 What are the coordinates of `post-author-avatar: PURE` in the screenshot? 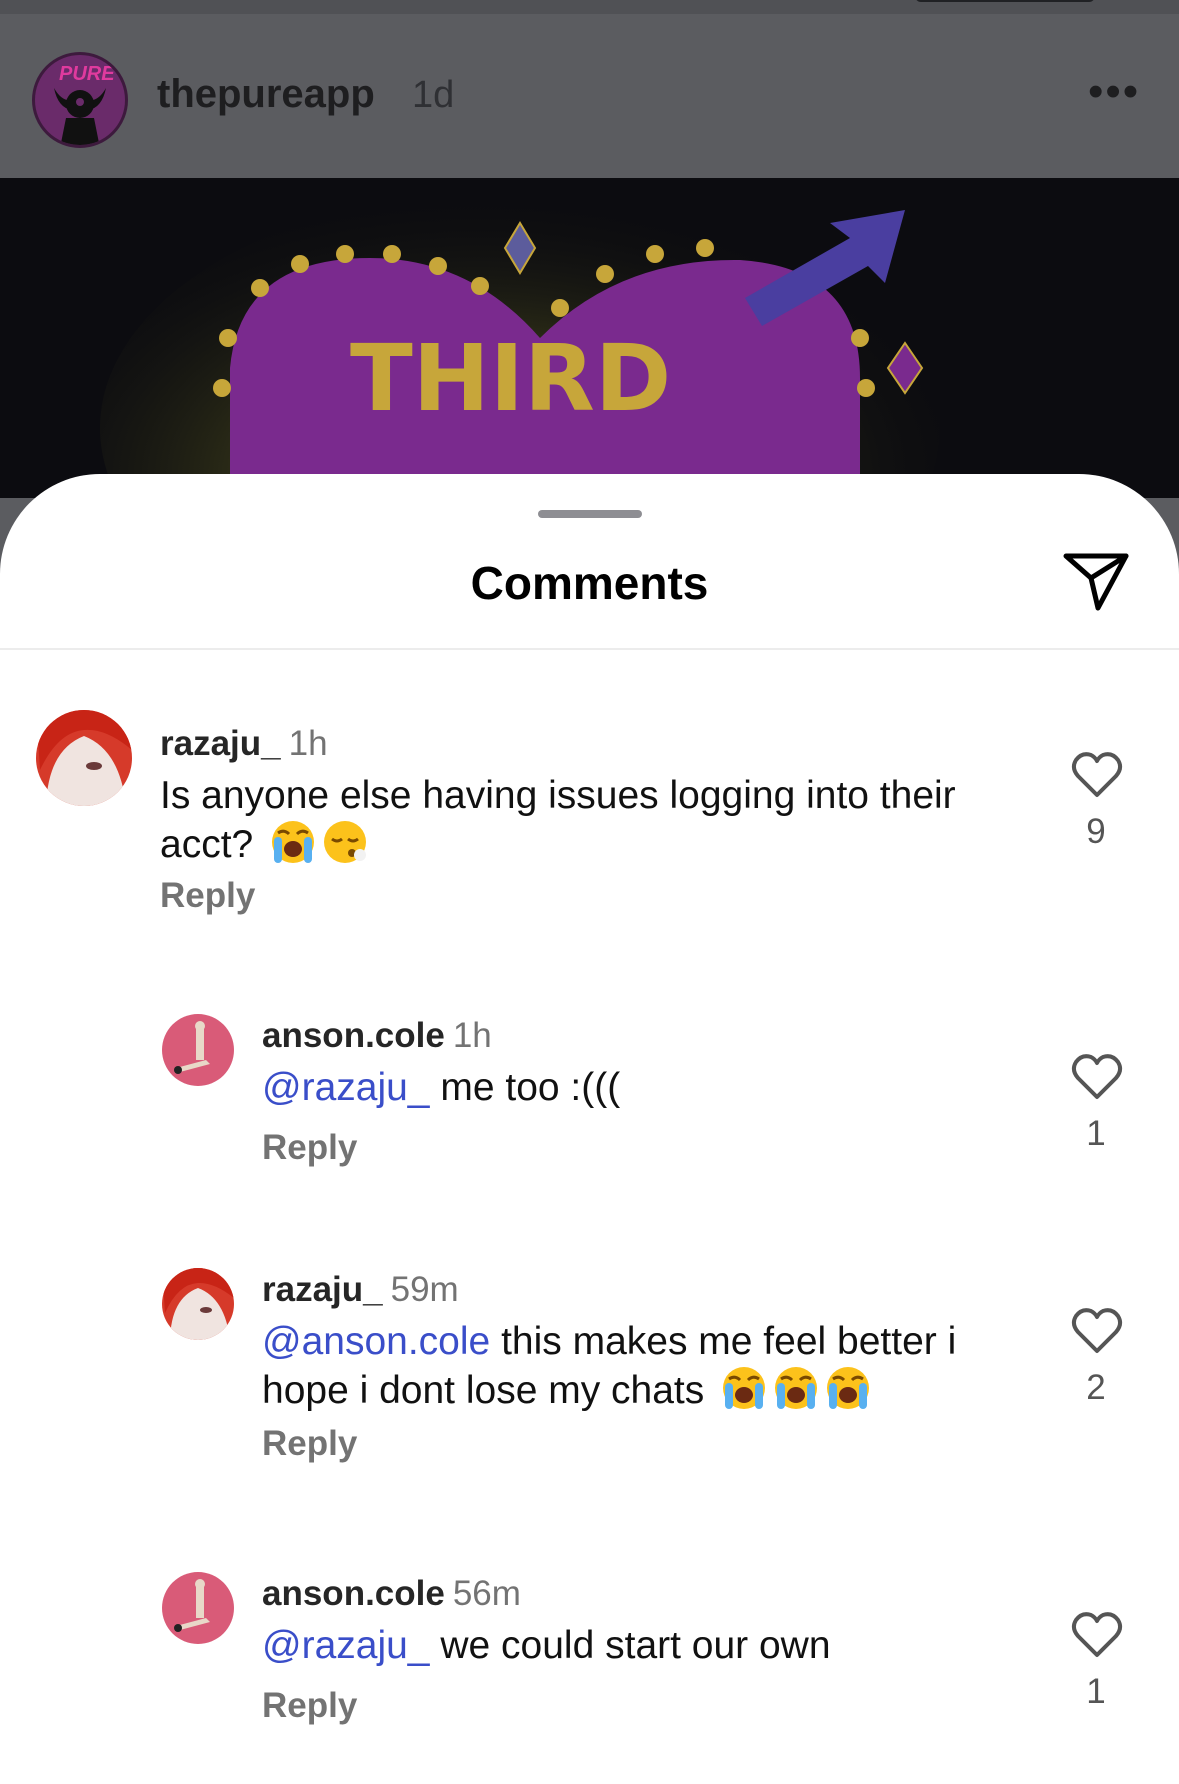 It's located at (80, 100).